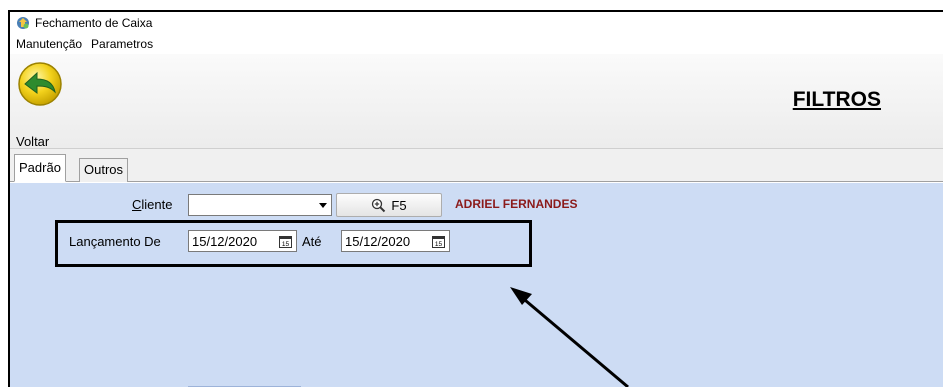 The width and height of the screenshot is (943, 387). I want to click on menu-item-manutencao: Manutenção, so click(49, 44).